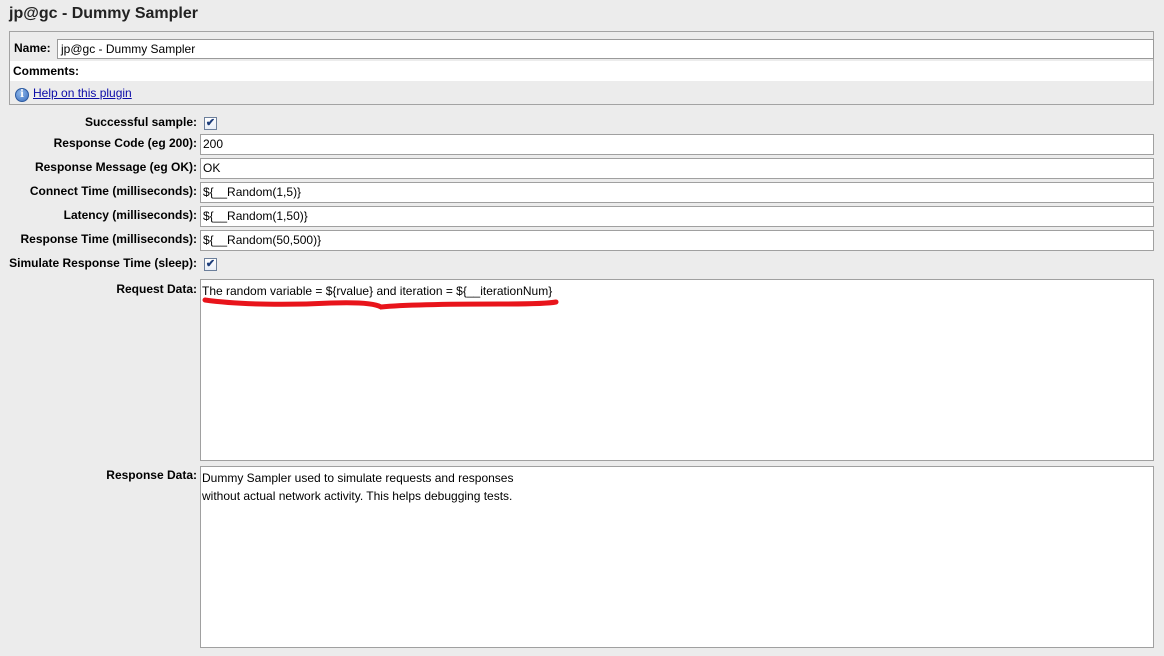 This screenshot has width=1164, height=656. Describe the element at coordinates (677, 240) in the screenshot. I see `response-time-input: ${__Random(50,500)}` at that location.